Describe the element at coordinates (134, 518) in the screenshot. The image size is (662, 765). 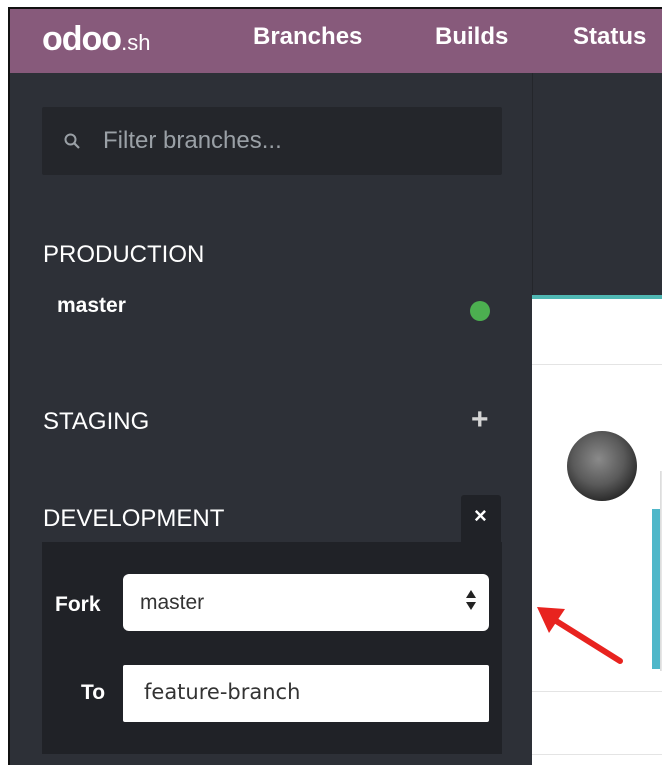
I see `section-development-title: DEVELOPMENT` at that location.